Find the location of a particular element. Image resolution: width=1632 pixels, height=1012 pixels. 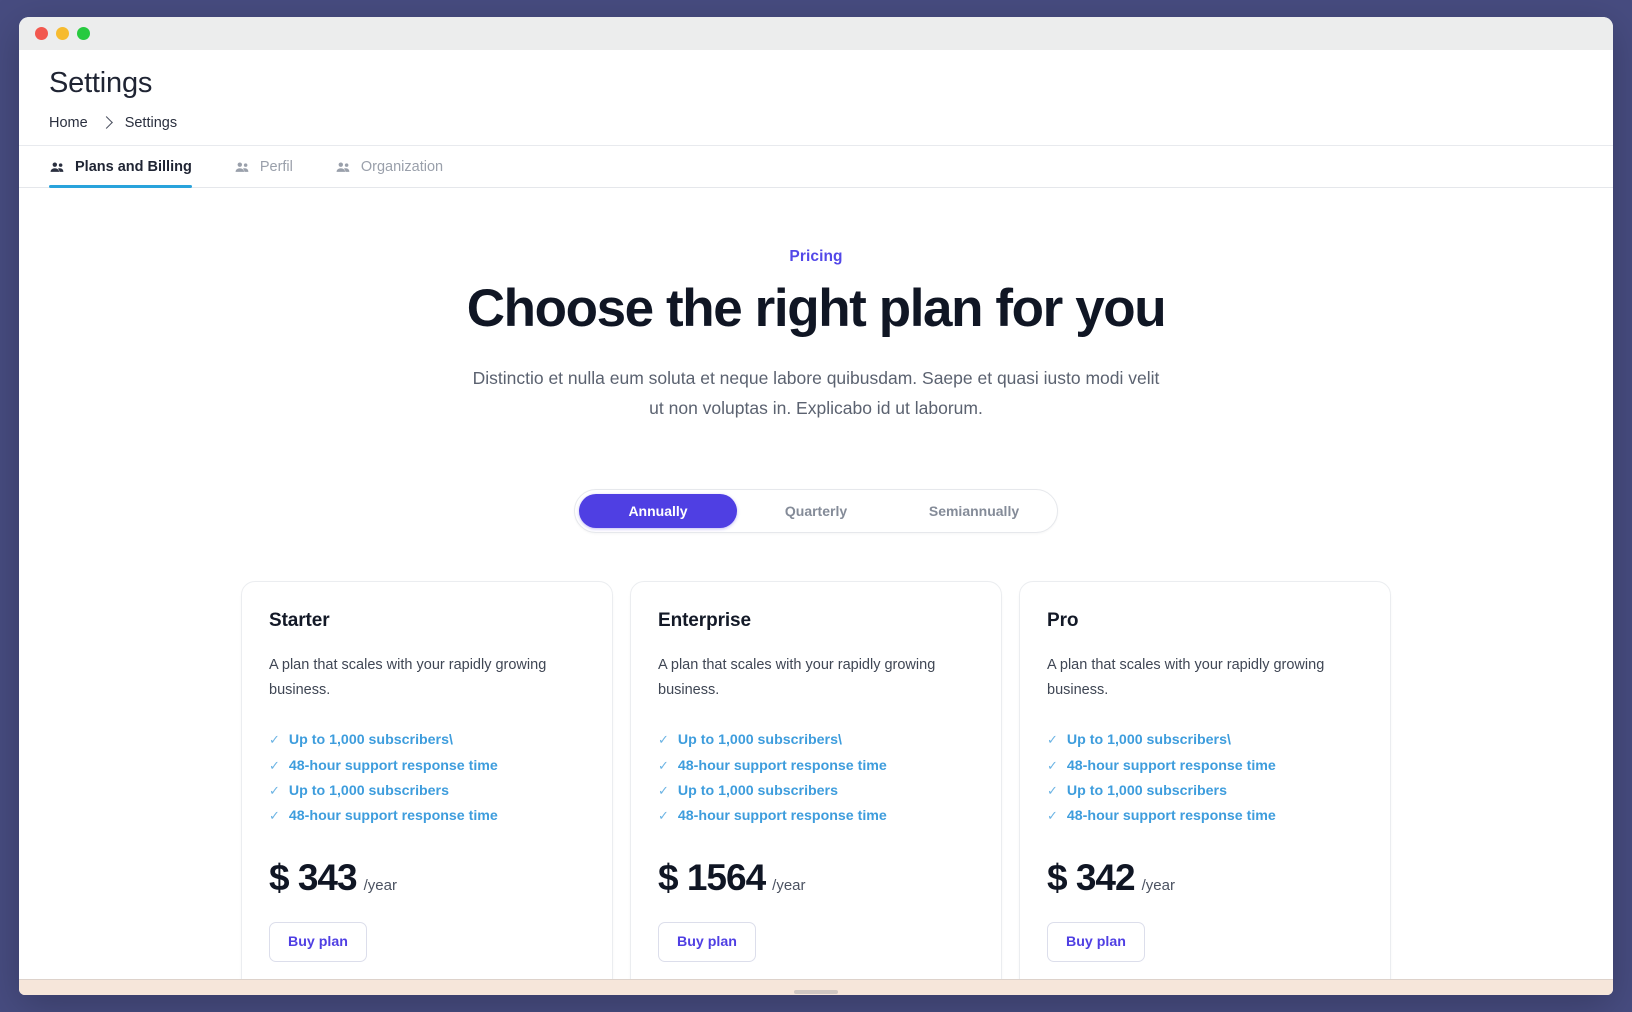

resize-handle is located at coordinates (816, 992).